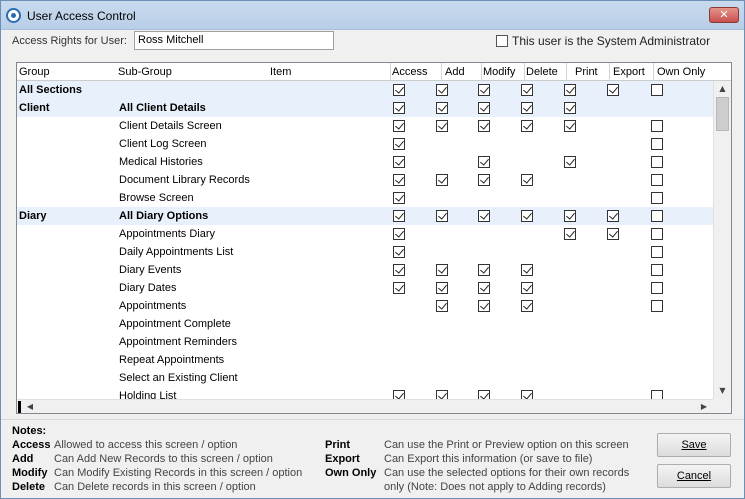 This screenshot has width=745, height=499. What do you see at coordinates (722, 114) in the screenshot?
I see `vertical-scroll-thumb` at bounding box center [722, 114].